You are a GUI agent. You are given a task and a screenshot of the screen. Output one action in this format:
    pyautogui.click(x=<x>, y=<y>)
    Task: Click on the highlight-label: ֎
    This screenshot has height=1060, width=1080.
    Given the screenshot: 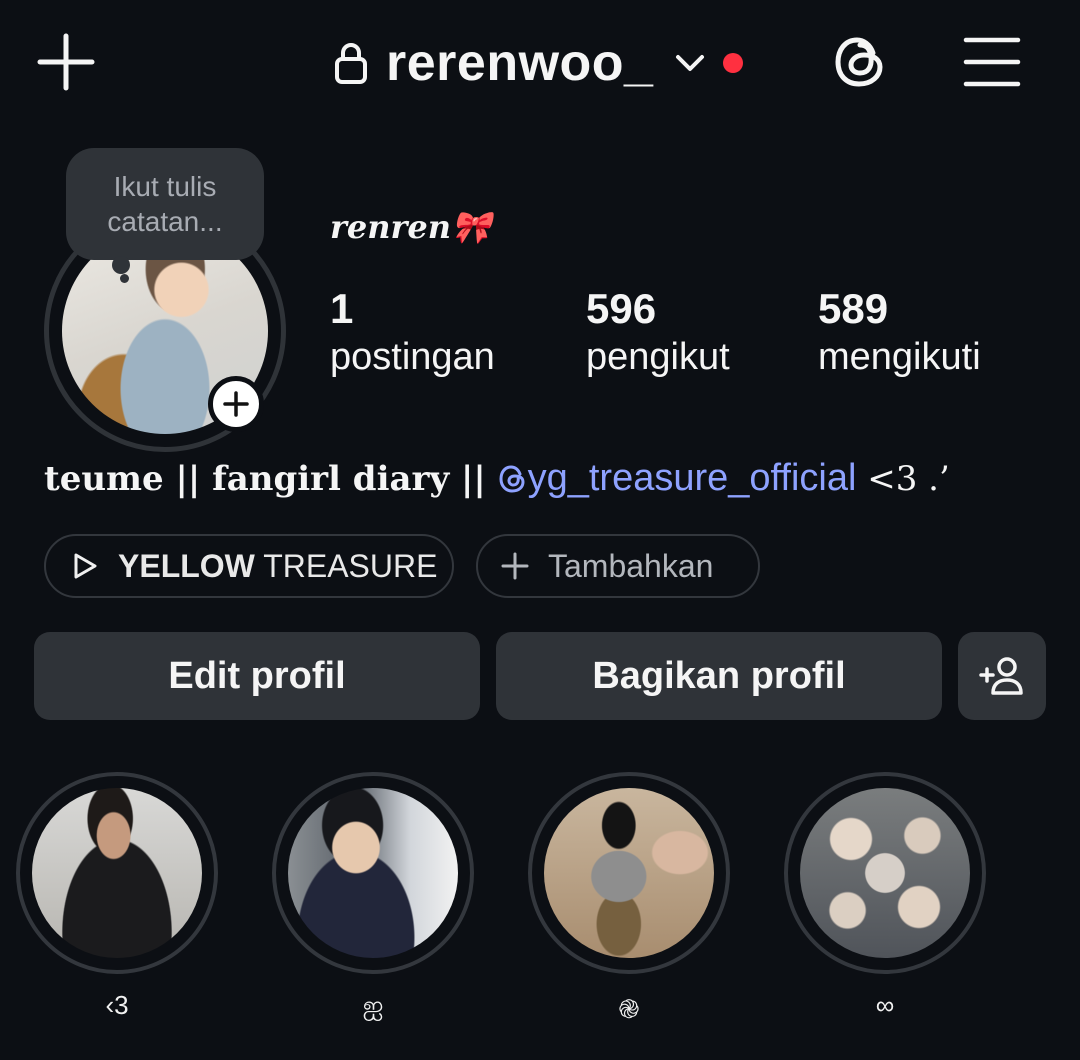 What is the action you would take?
    pyautogui.click(x=629, y=1009)
    